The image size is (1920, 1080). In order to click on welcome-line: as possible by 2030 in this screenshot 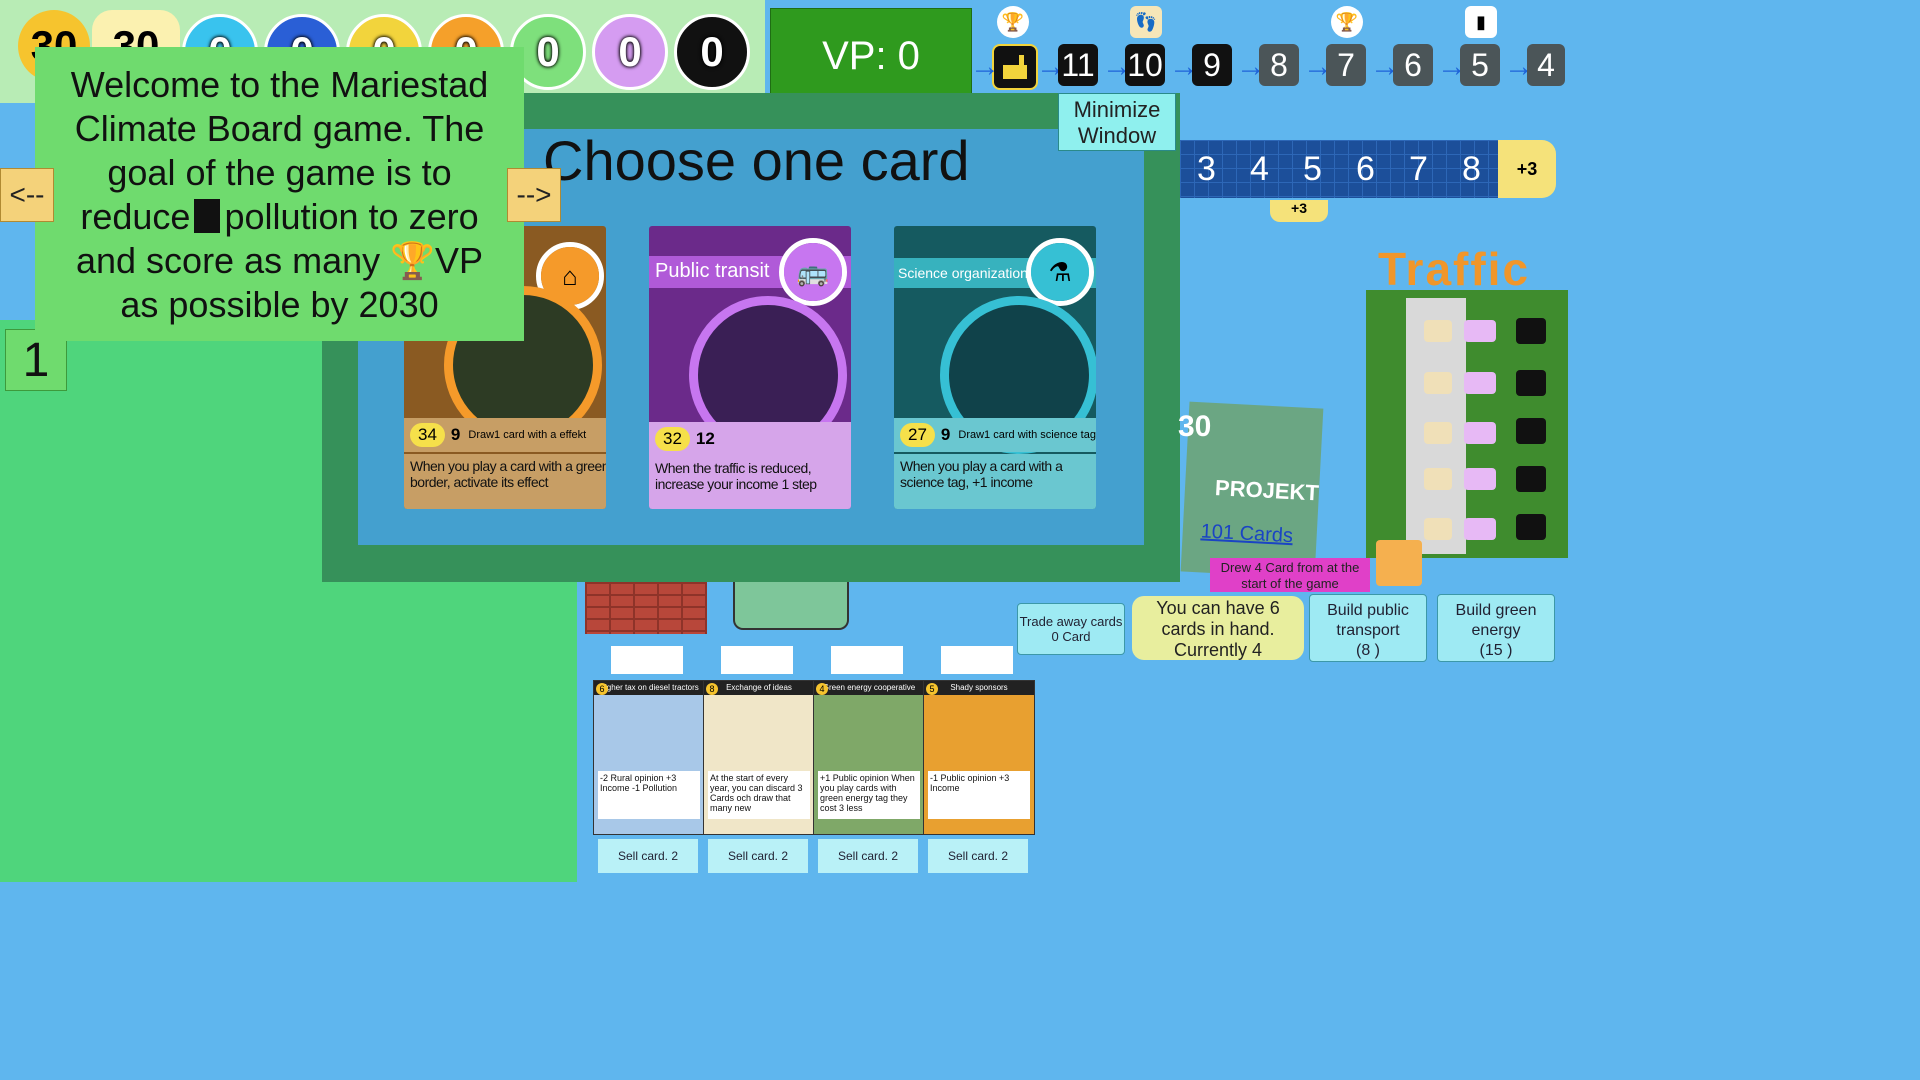, I will do `click(279, 304)`.